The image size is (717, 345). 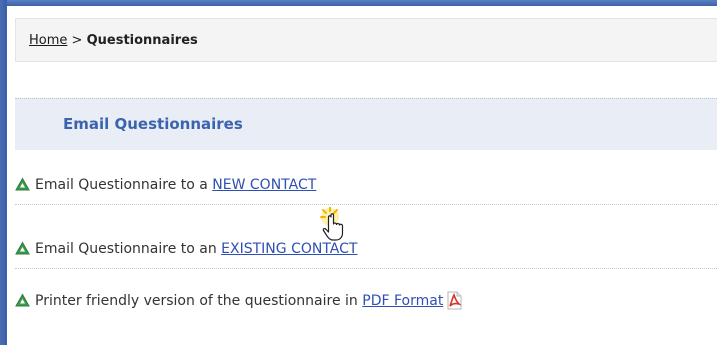 What do you see at coordinates (358, 3) in the screenshot?
I see `window-top-border` at bounding box center [358, 3].